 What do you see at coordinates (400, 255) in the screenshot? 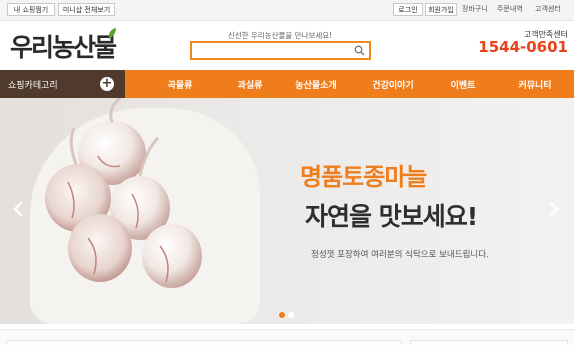
I see `banner-subtitle: 정성껏 포장하여 여러분의 식탁으로 보내드립니다.` at bounding box center [400, 255].